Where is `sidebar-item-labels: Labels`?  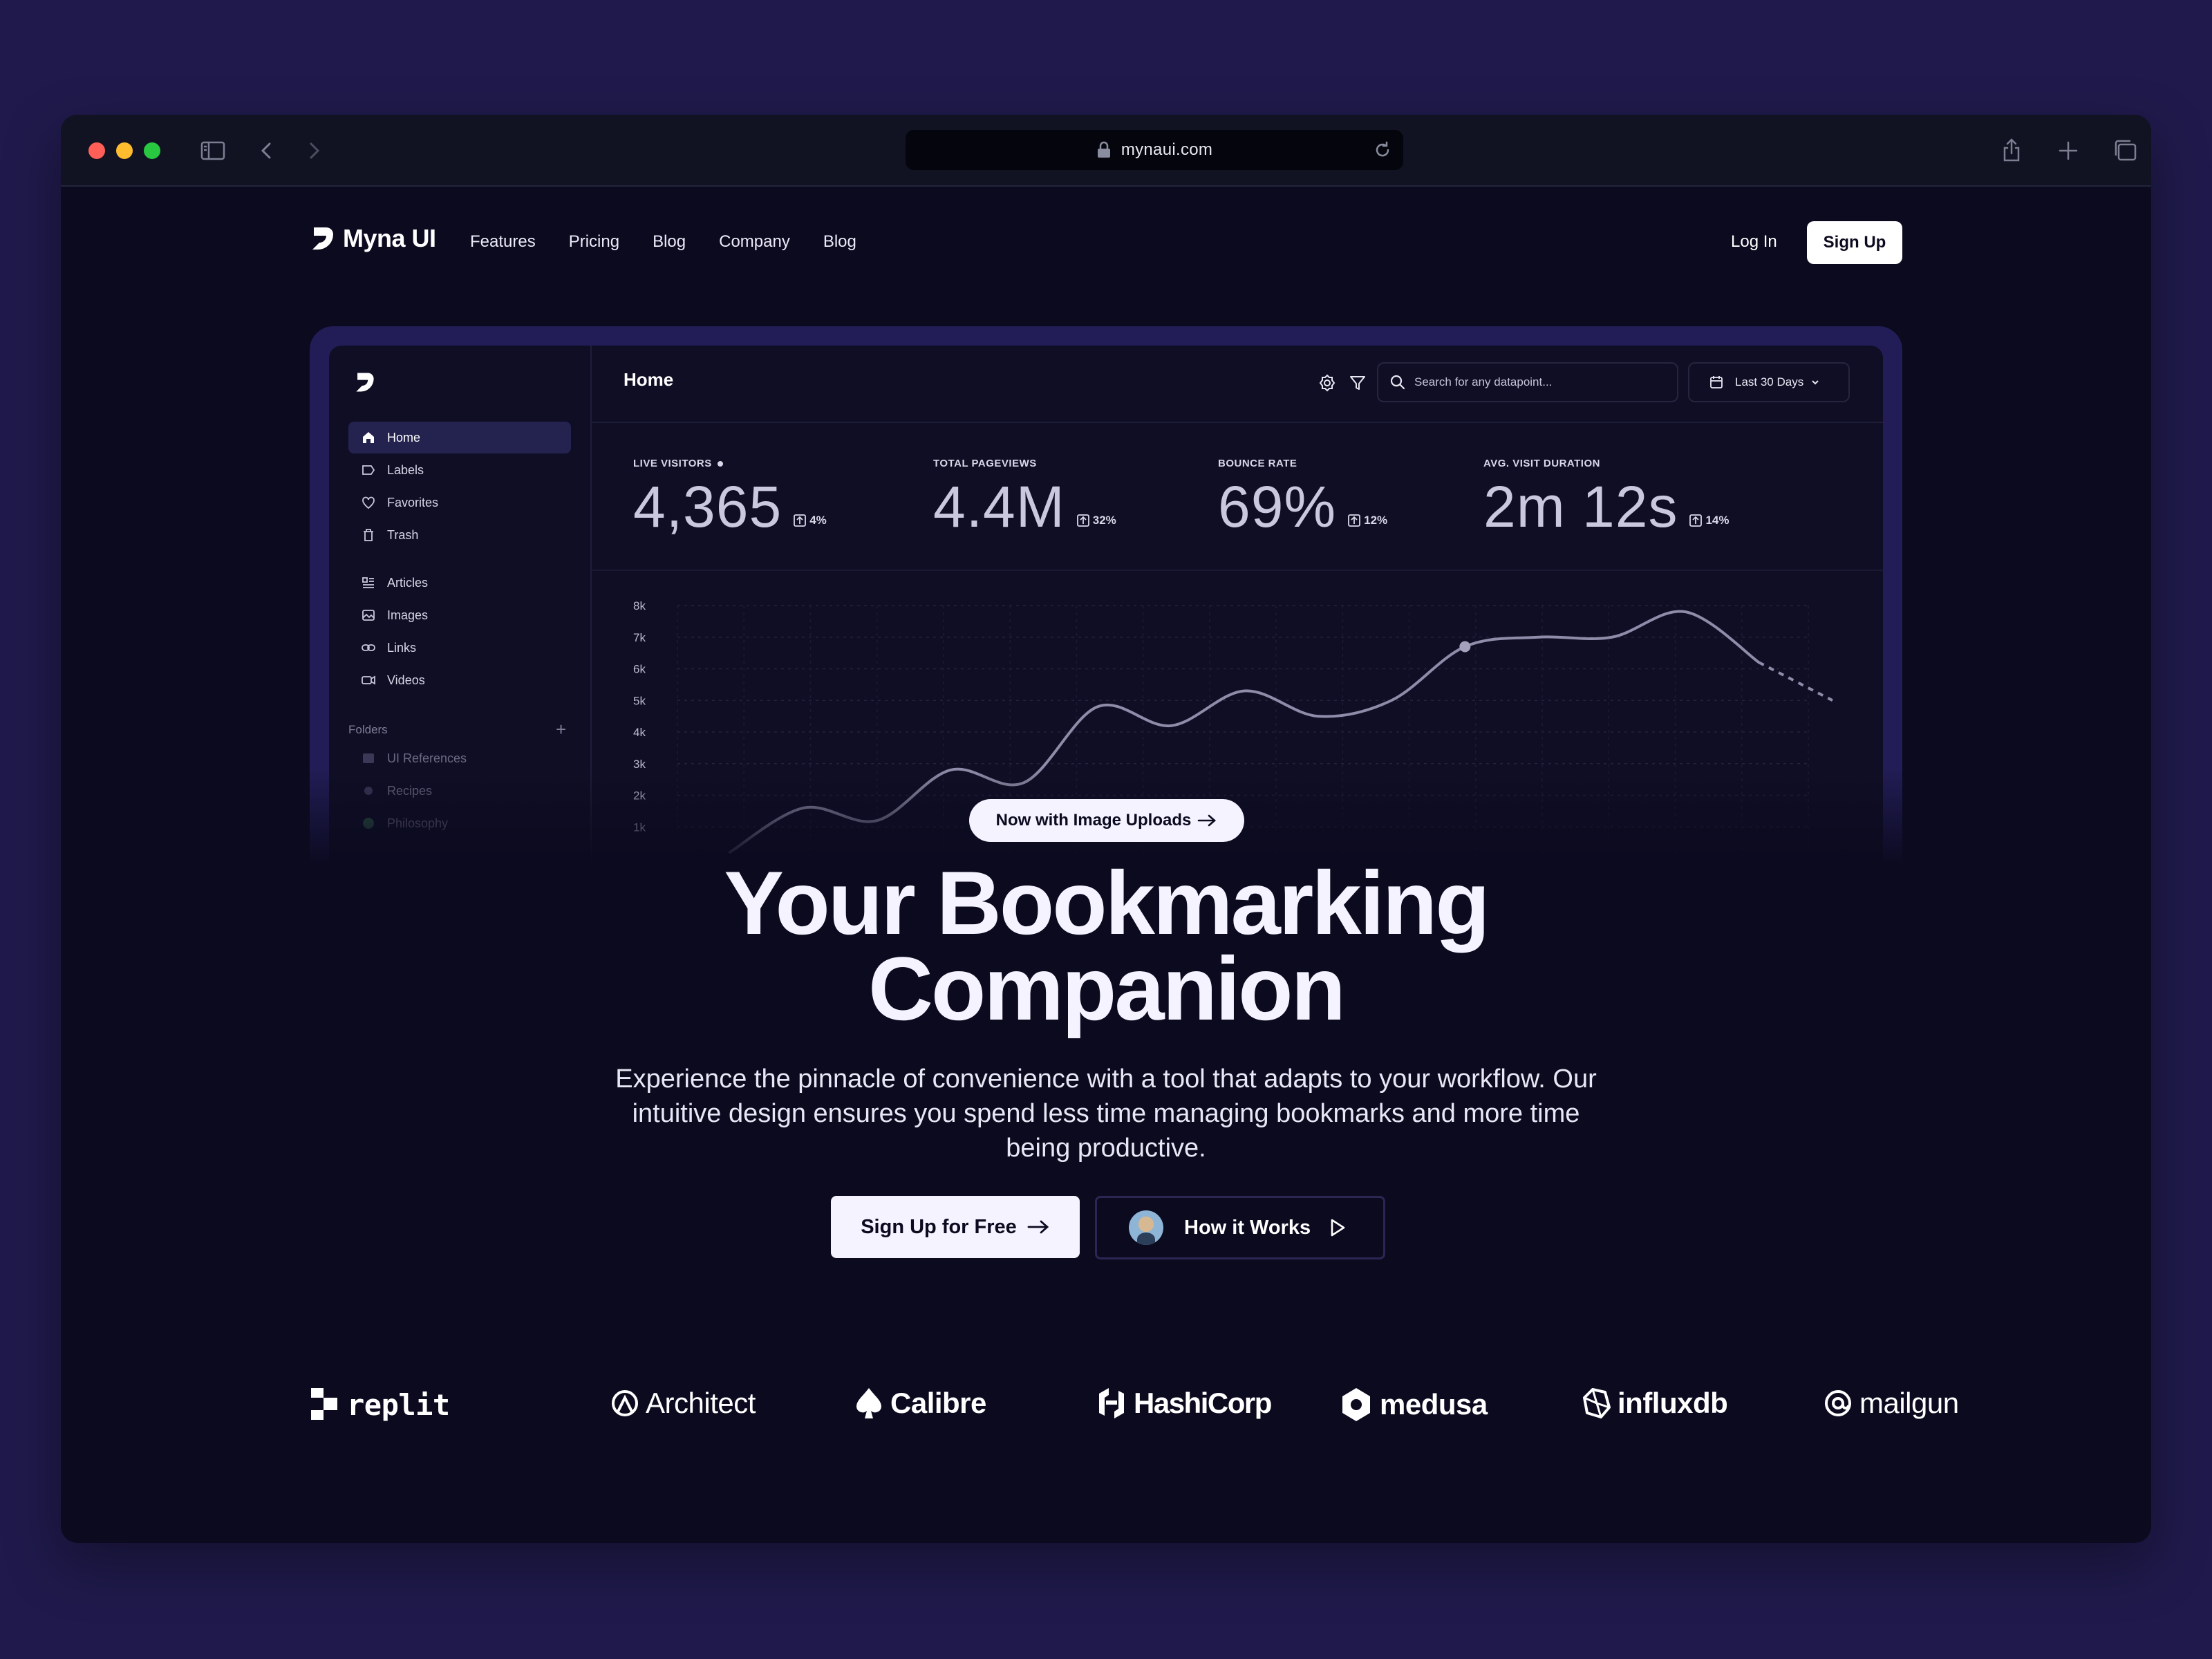 sidebar-item-labels: Labels is located at coordinates (460, 470).